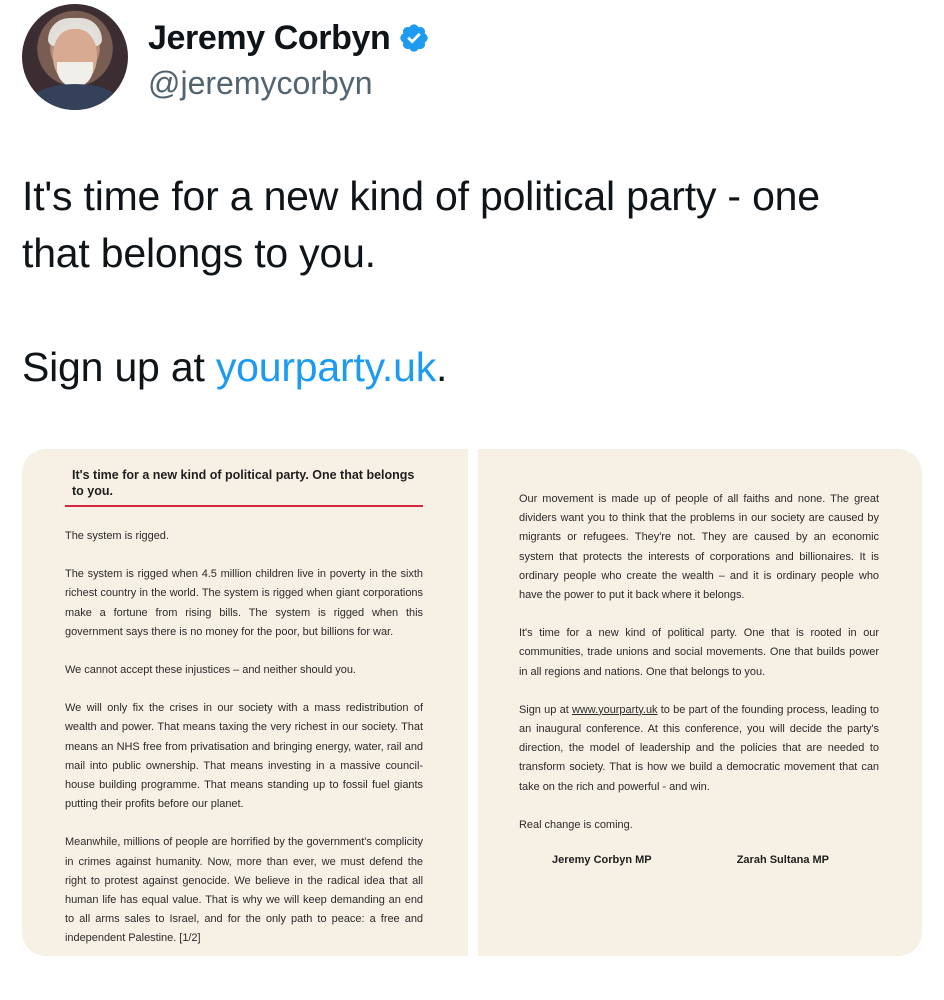 This screenshot has width=944, height=1000. What do you see at coordinates (119, 367) in the screenshot?
I see `tweet-signup-prefix: Sign up at` at bounding box center [119, 367].